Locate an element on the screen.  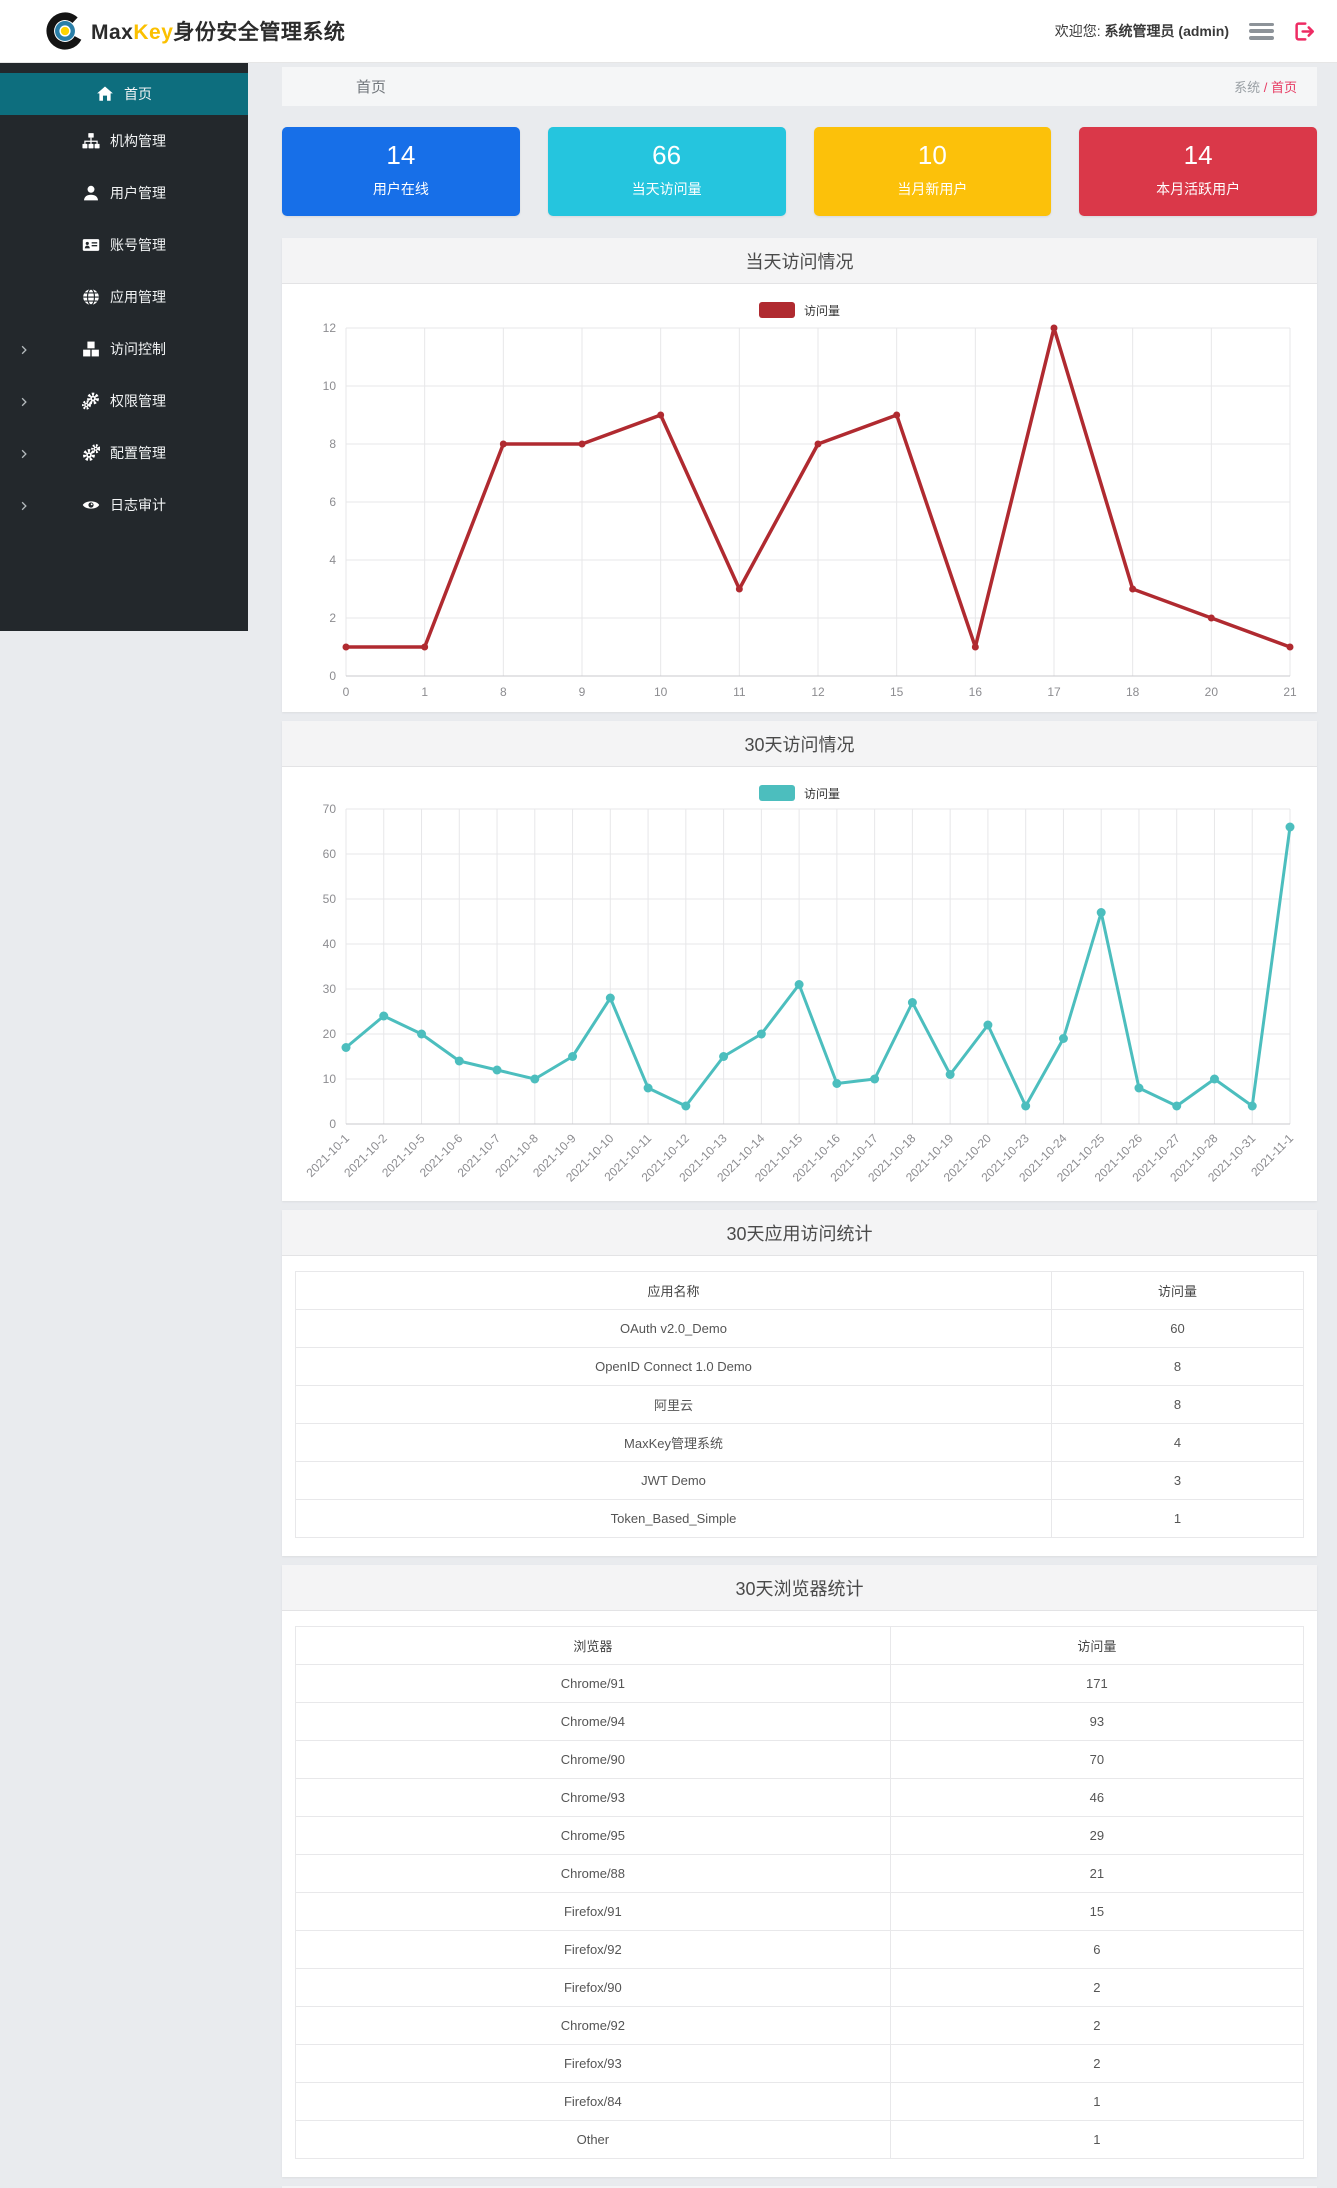
table-cell: 171 is located at coordinates (1097, 1683).